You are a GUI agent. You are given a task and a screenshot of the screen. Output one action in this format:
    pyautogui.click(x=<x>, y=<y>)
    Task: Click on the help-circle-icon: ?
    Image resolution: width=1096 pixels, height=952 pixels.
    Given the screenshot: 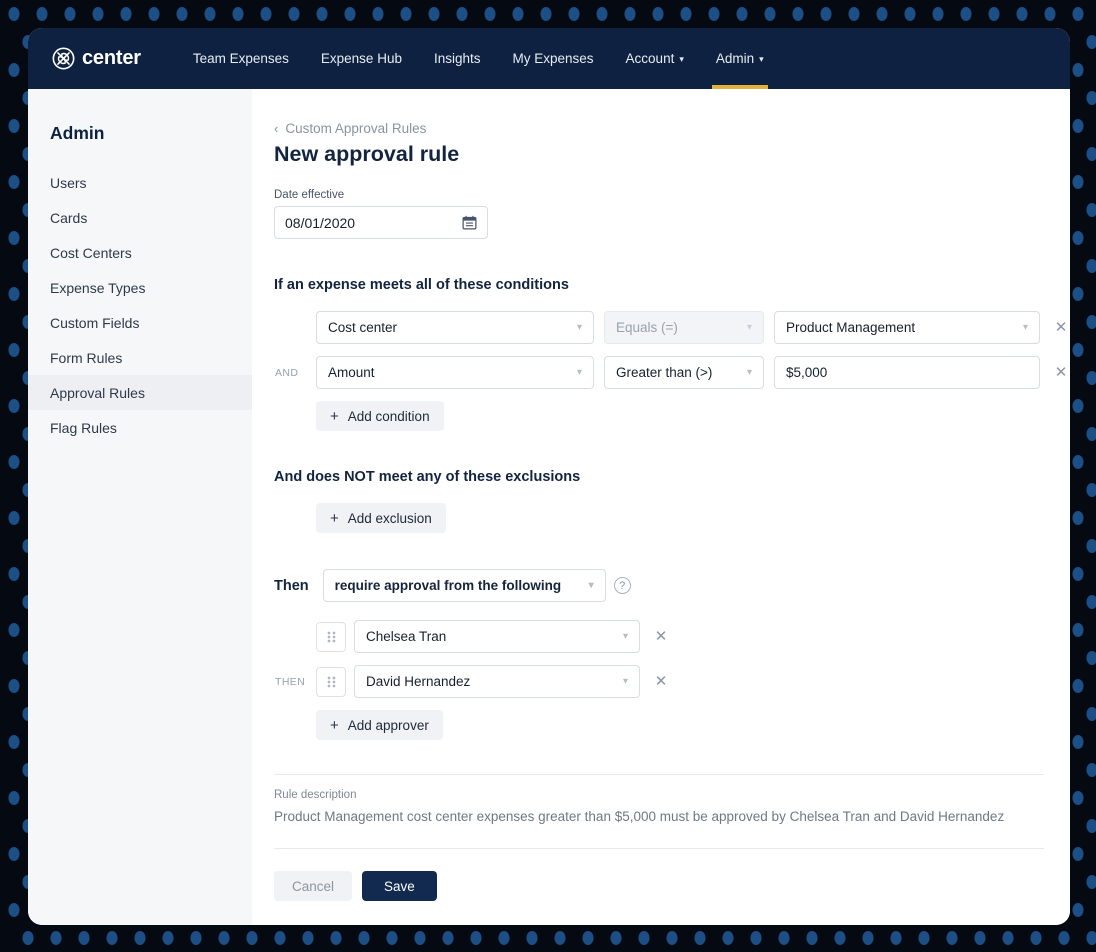 What is the action you would take?
    pyautogui.click(x=622, y=585)
    